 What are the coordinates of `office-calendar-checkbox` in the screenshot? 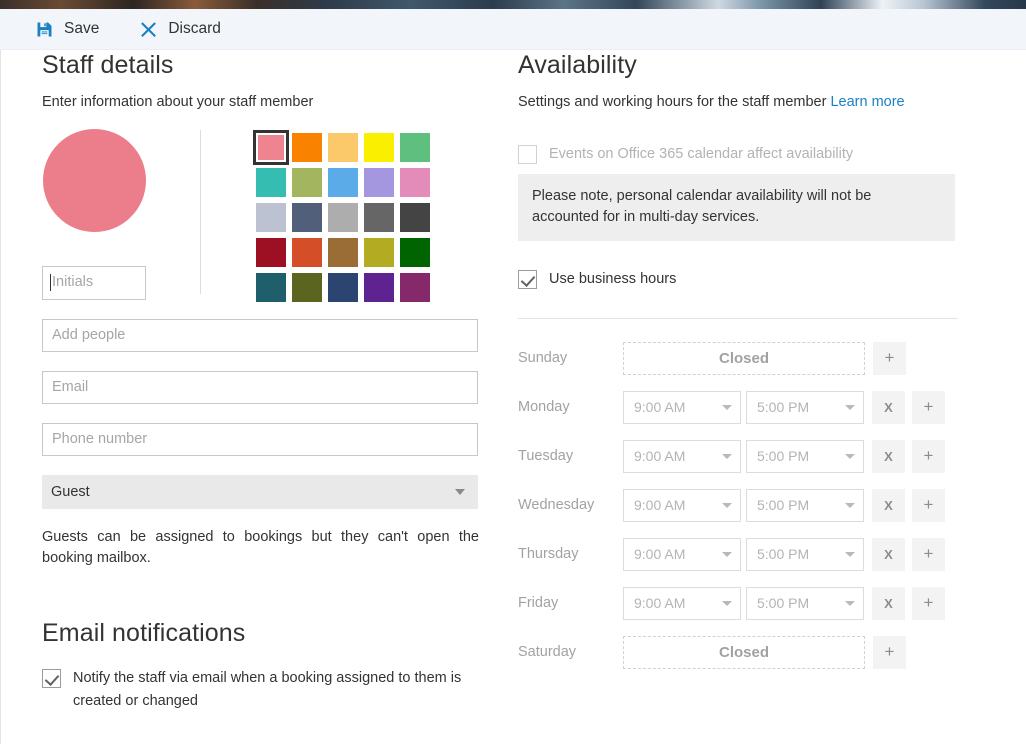 It's located at (527, 154).